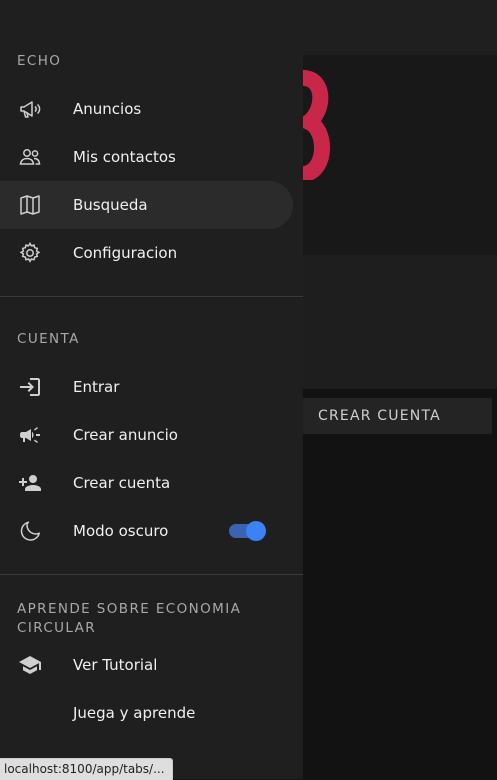 The image size is (497, 780). What do you see at coordinates (96, 387) in the screenshot?
I see `menu-item-label: Entrar` at bounding box center [96, 387].